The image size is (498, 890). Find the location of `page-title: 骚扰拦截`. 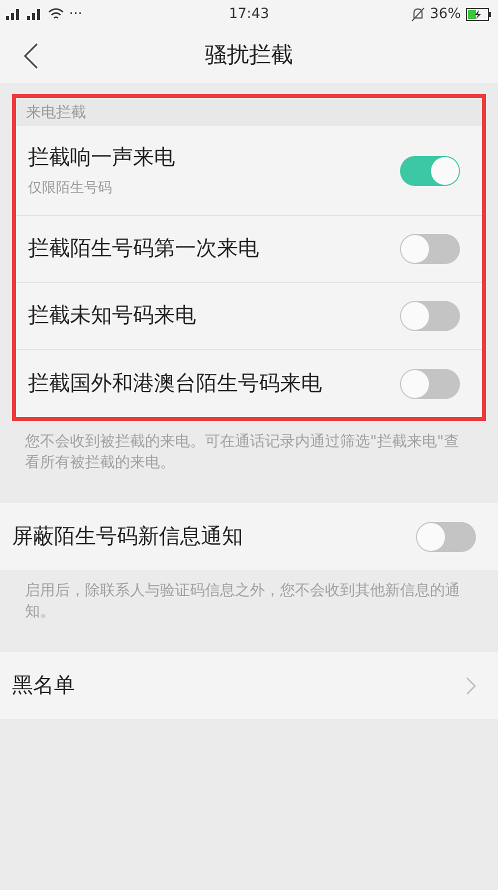

page-title: 骚扰拦截 is located at coordinates (249, 56).